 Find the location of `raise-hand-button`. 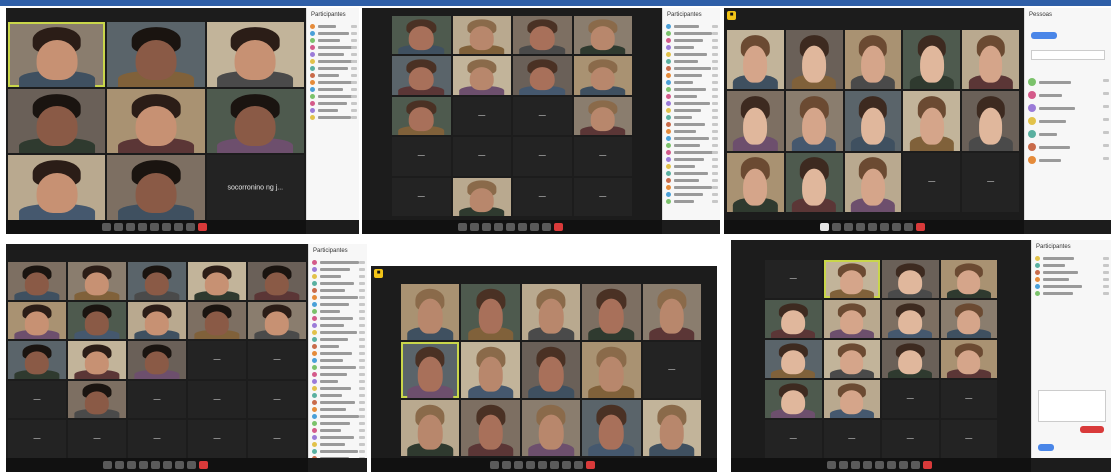

raise-hand-button is located at coordinates (167, 465).